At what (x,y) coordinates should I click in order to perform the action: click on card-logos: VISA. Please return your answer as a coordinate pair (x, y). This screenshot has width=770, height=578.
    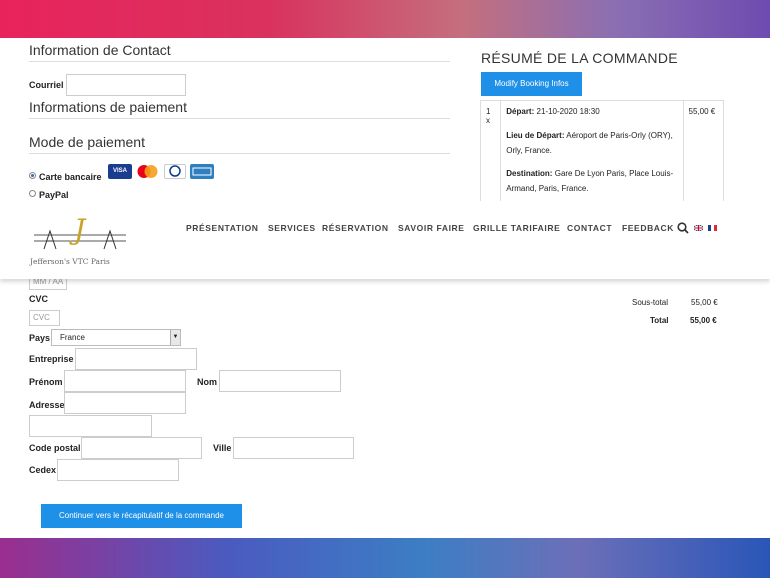
    Looking at the image, I should click on (163, 172).